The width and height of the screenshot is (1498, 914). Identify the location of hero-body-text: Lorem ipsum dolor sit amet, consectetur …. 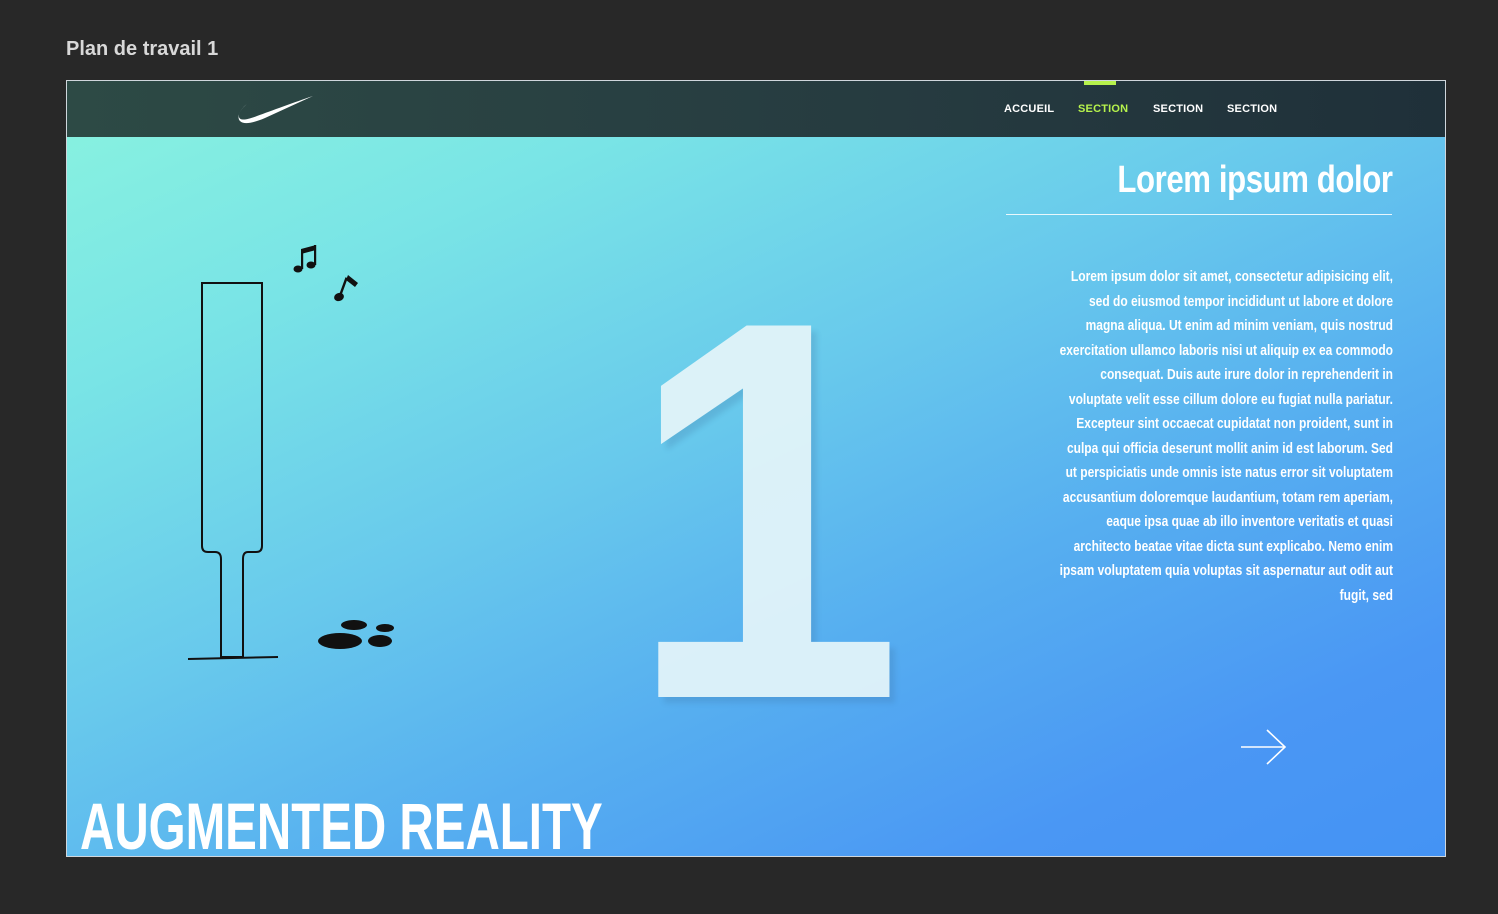
(1226, 436).